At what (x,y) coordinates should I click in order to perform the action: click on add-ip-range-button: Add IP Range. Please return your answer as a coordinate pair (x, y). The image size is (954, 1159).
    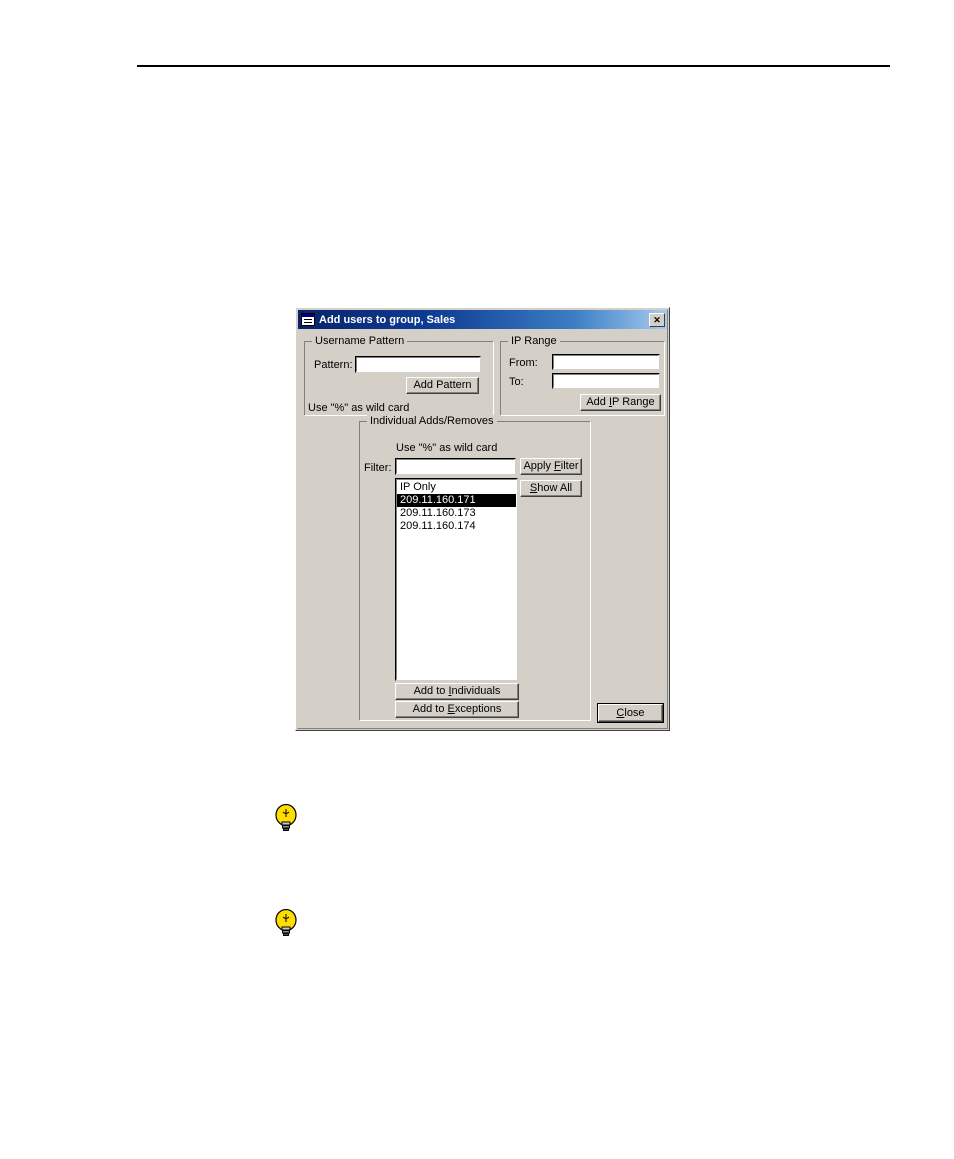
    Looking at the image, I should click on (620, 402).